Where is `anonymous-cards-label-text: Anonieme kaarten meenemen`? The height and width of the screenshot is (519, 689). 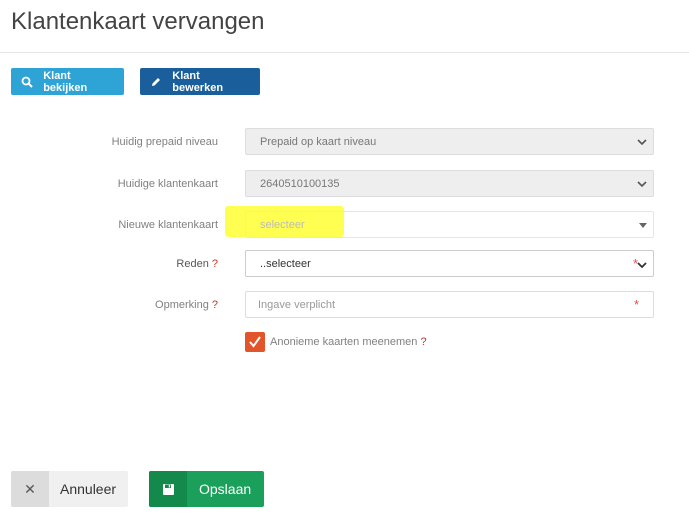 anonymous-cards-label-text: Anonieme kaarten meenemen is located at coordinates (344, 342).